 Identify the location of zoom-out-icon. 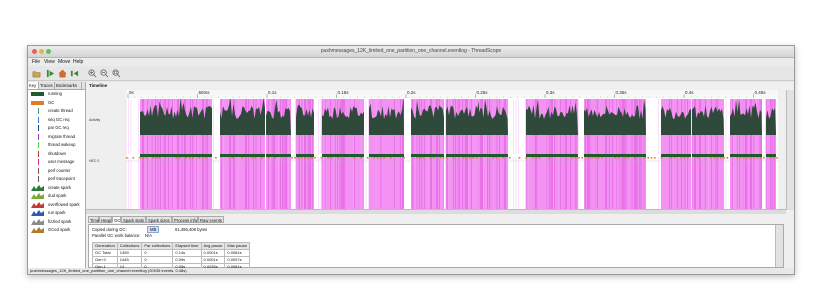
(104, 73).